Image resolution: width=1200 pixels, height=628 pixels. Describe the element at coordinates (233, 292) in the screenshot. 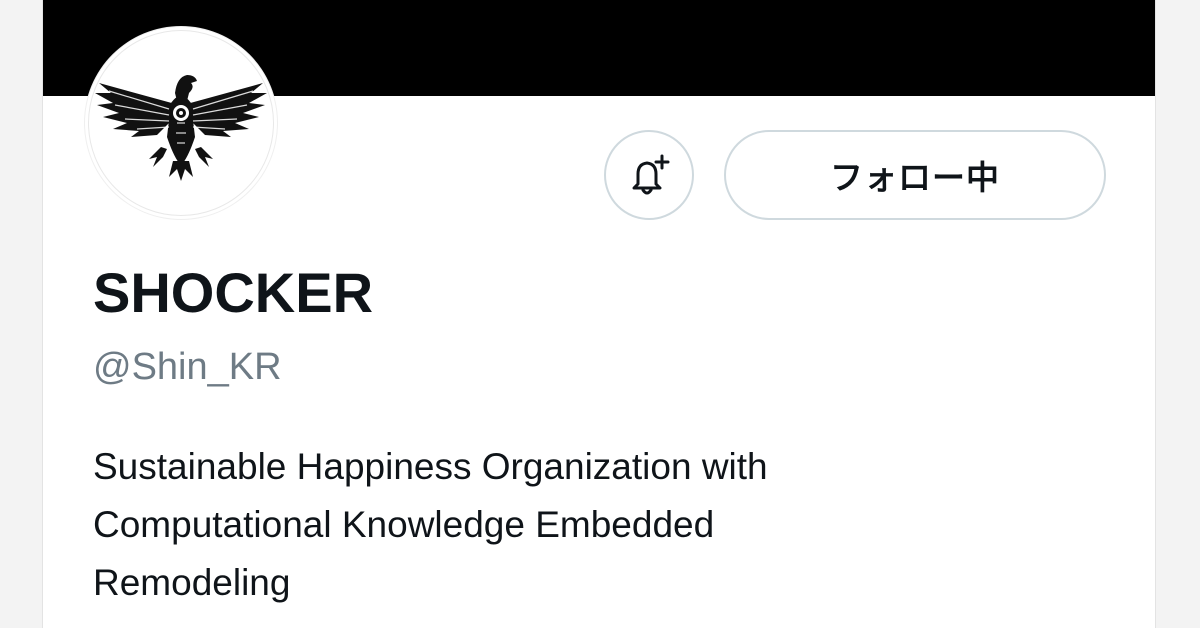

I see `profile-display-name: SHOCKER` at that location.